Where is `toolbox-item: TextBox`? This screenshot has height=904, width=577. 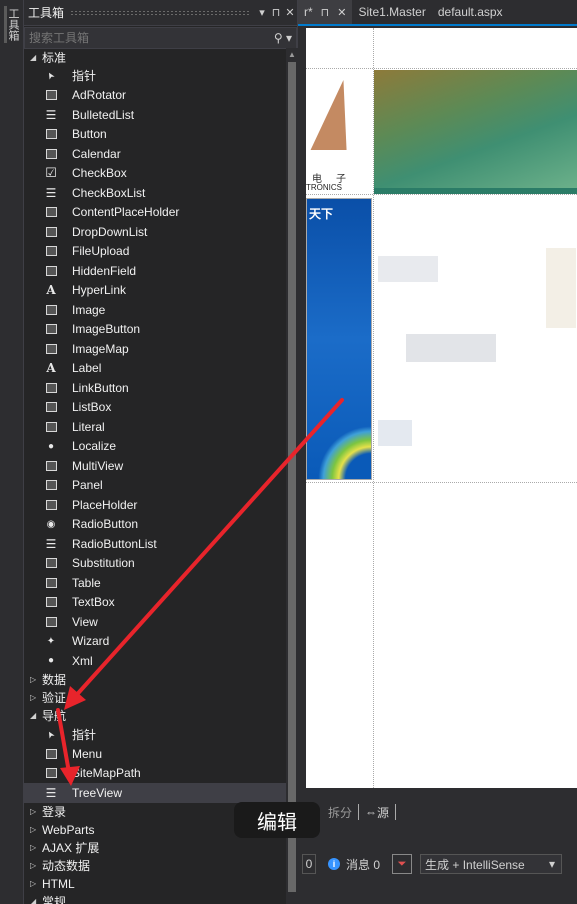
toolbox-item: TextBox is located at coordinates (155, 603).